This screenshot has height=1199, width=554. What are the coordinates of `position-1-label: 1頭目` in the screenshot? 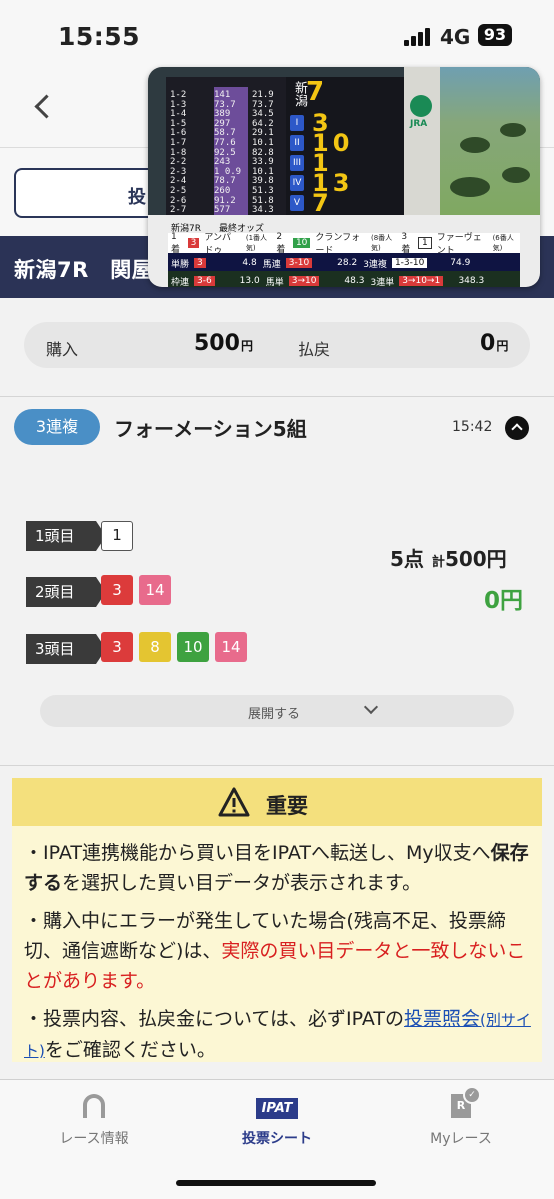 It's located at (66, 536).